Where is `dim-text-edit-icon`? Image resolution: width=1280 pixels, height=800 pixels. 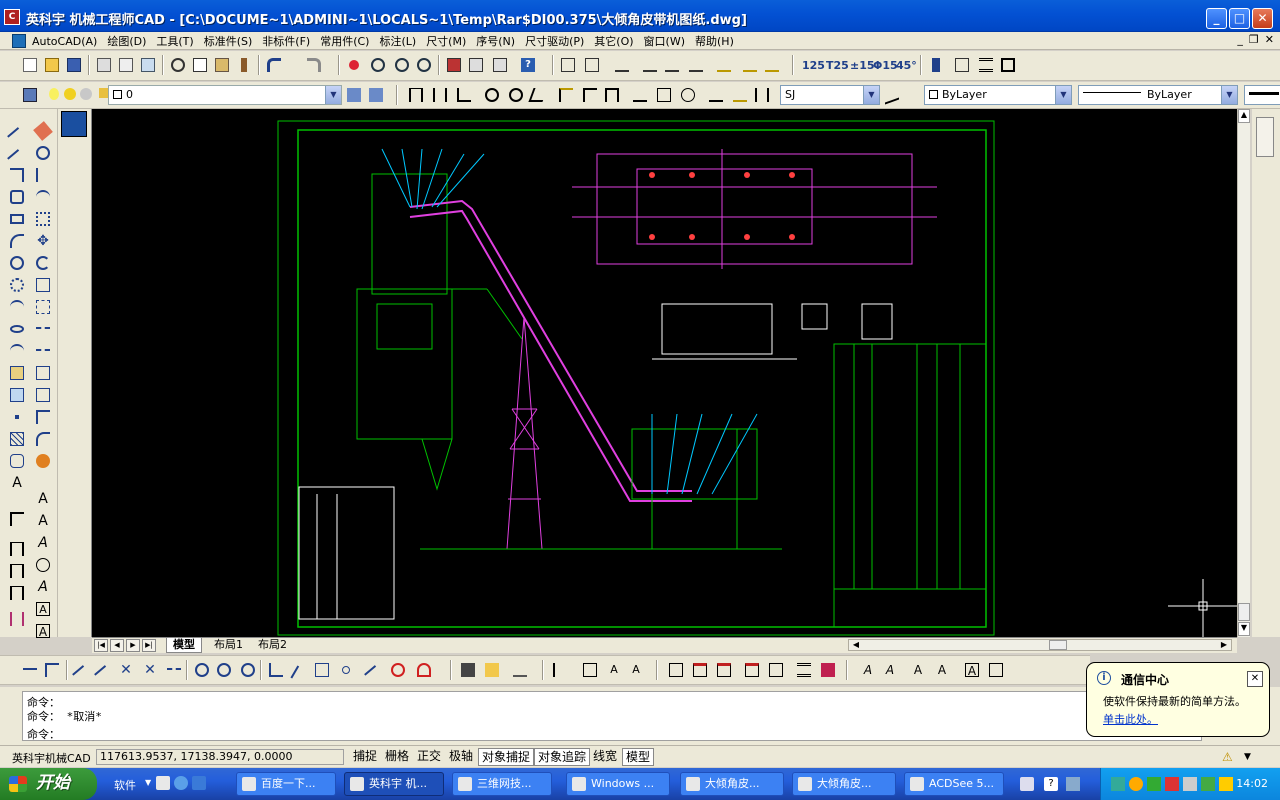
dim-text-edit-icon is located at coordinates (740, 95).